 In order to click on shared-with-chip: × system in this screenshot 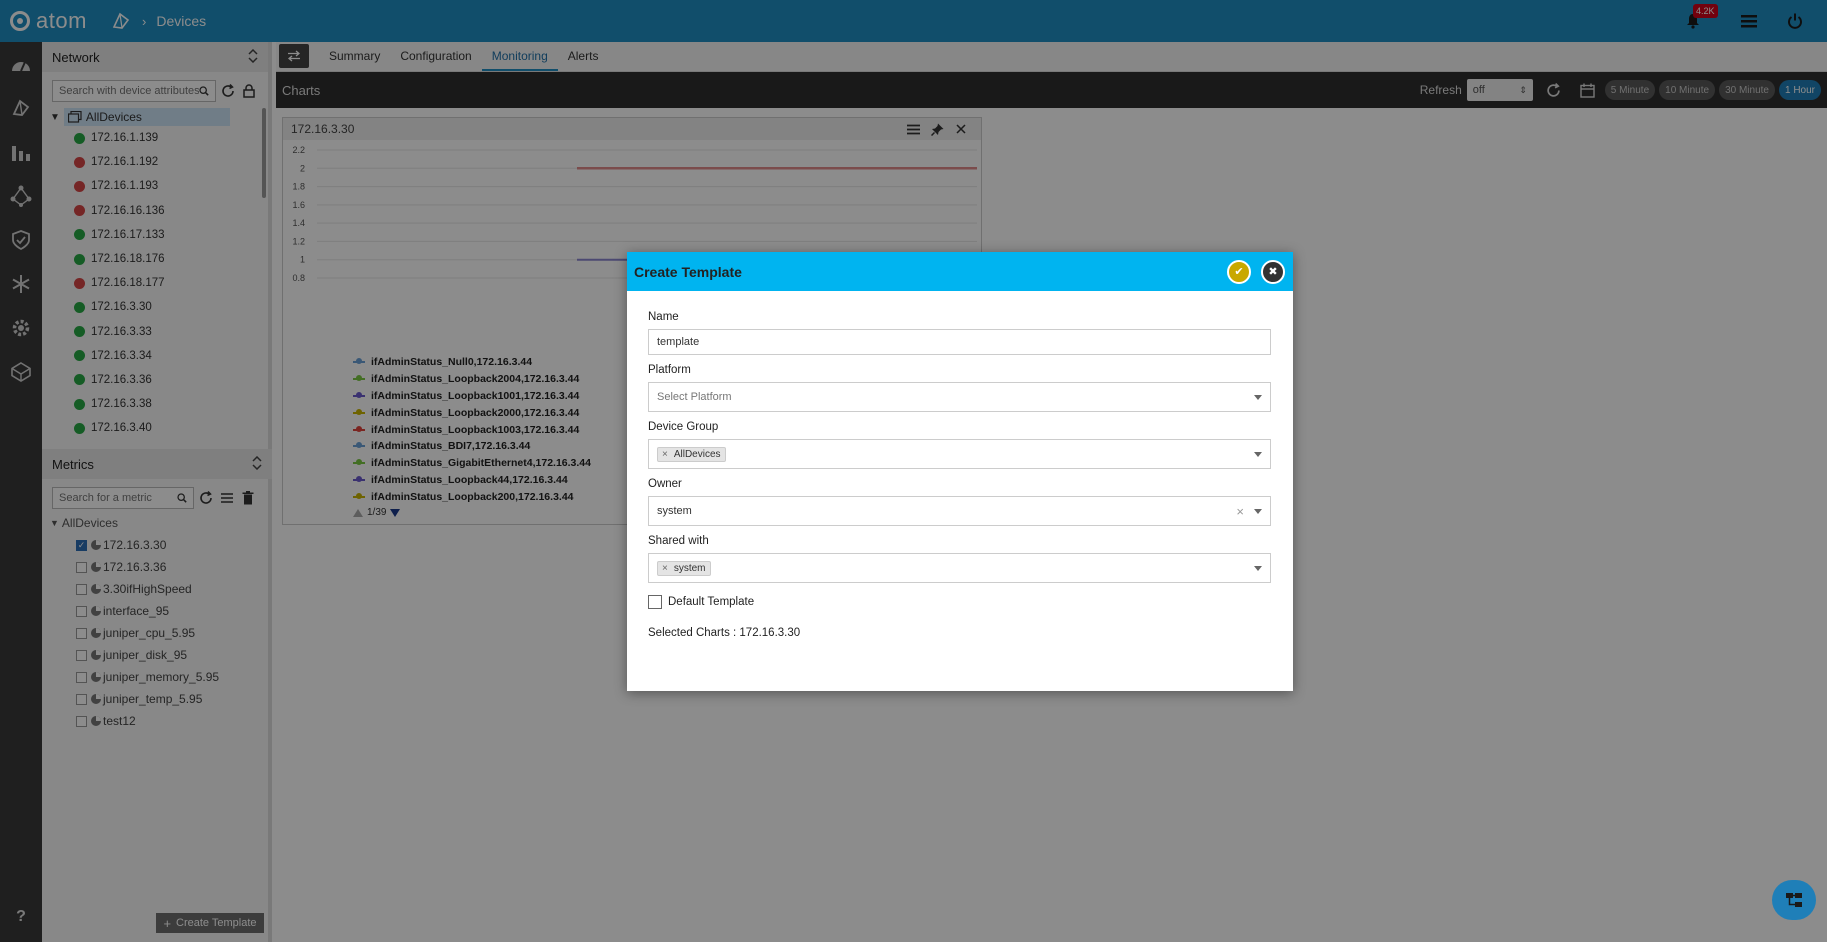, I will do `click(684, 568)`.